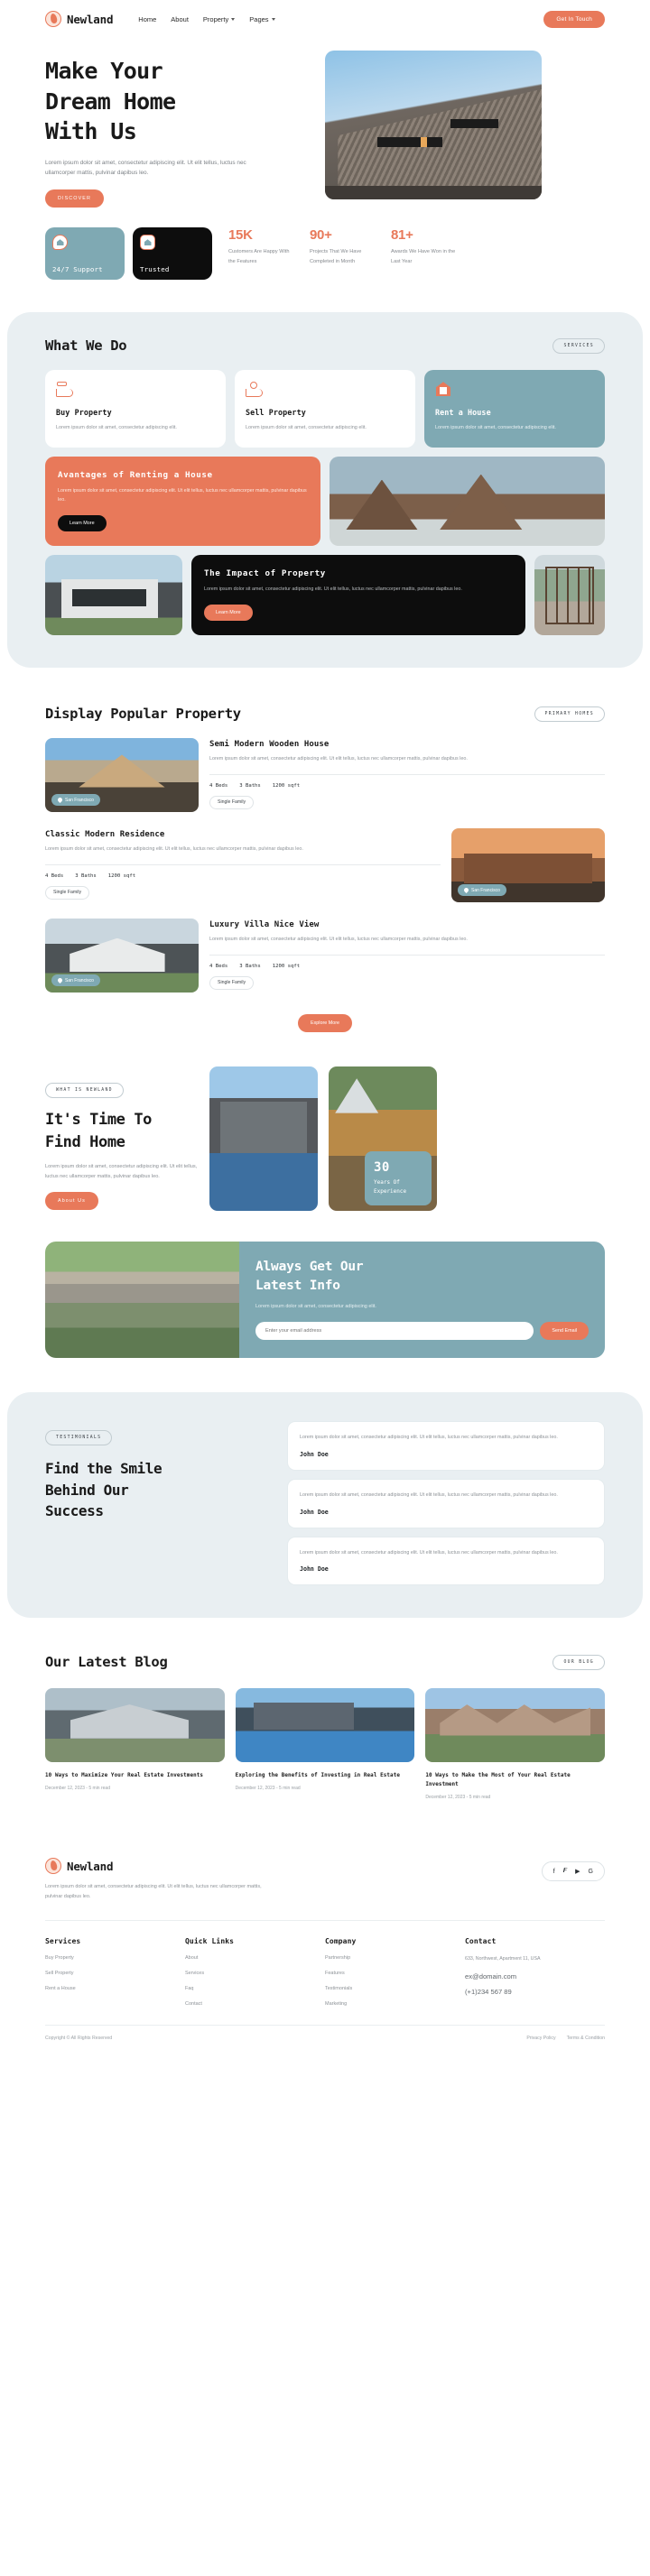  I want to click on twitter-icon: 𝑭, so click(565, 1871).